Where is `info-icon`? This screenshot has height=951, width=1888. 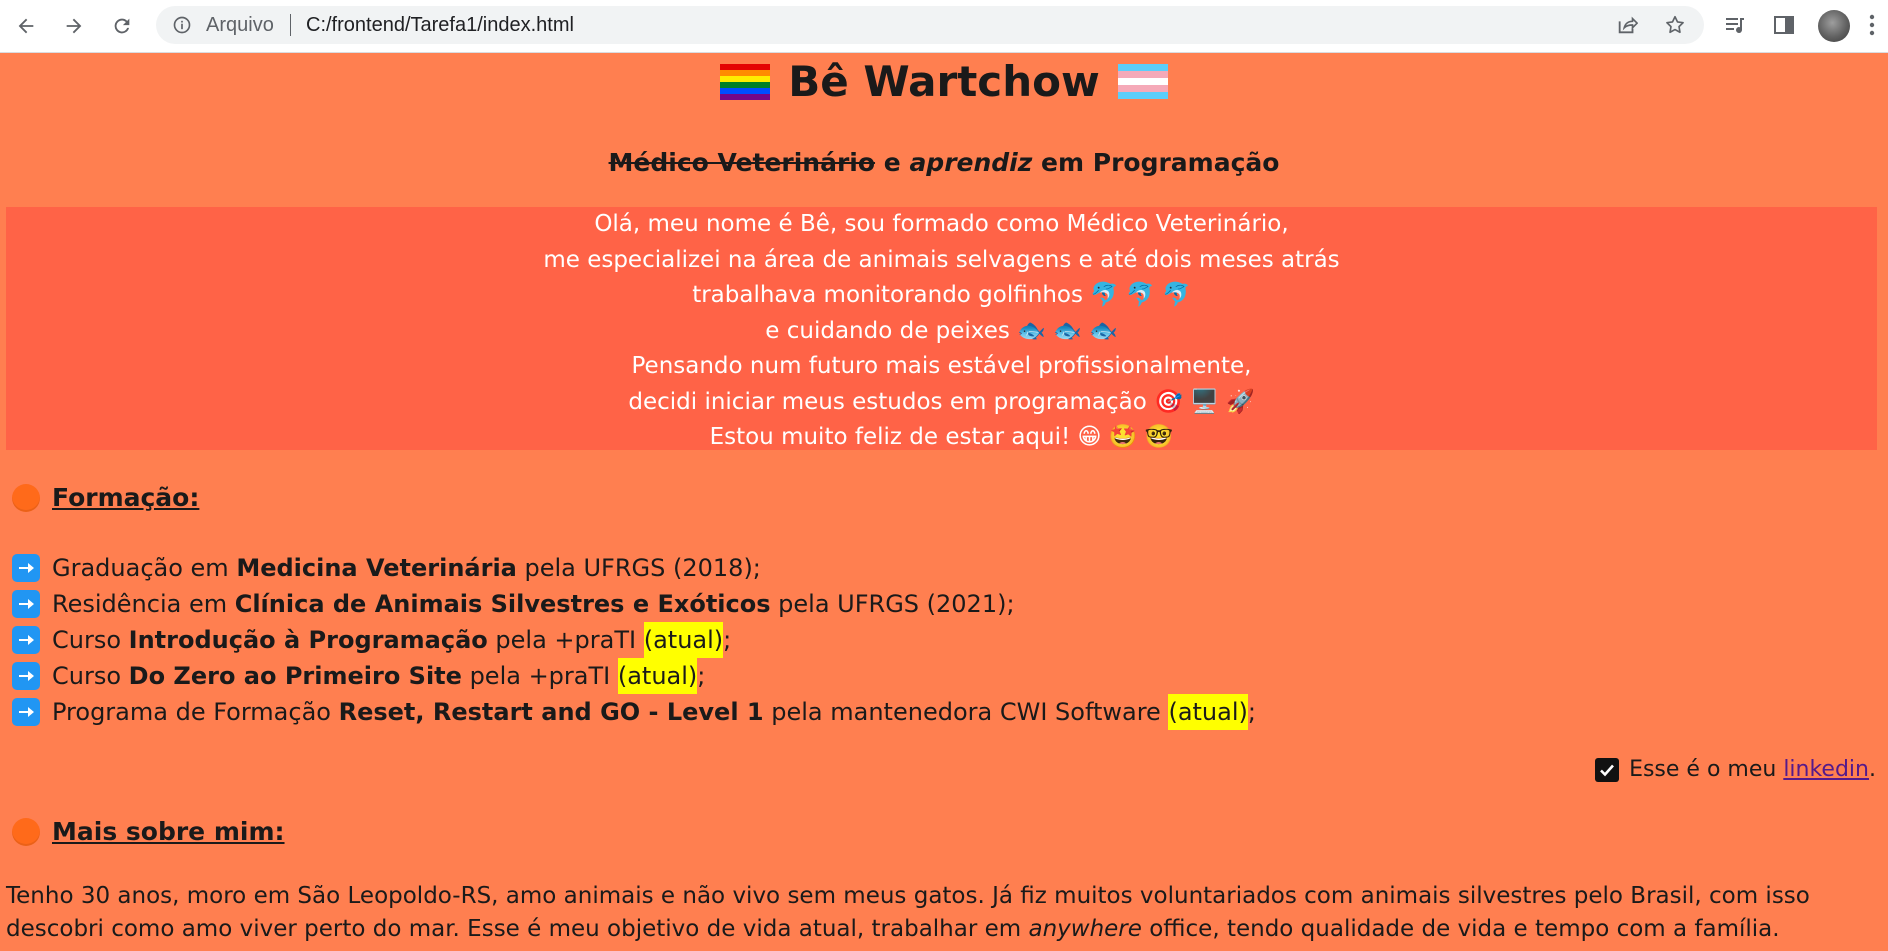
info-icon is located at coordinates (182, 25).